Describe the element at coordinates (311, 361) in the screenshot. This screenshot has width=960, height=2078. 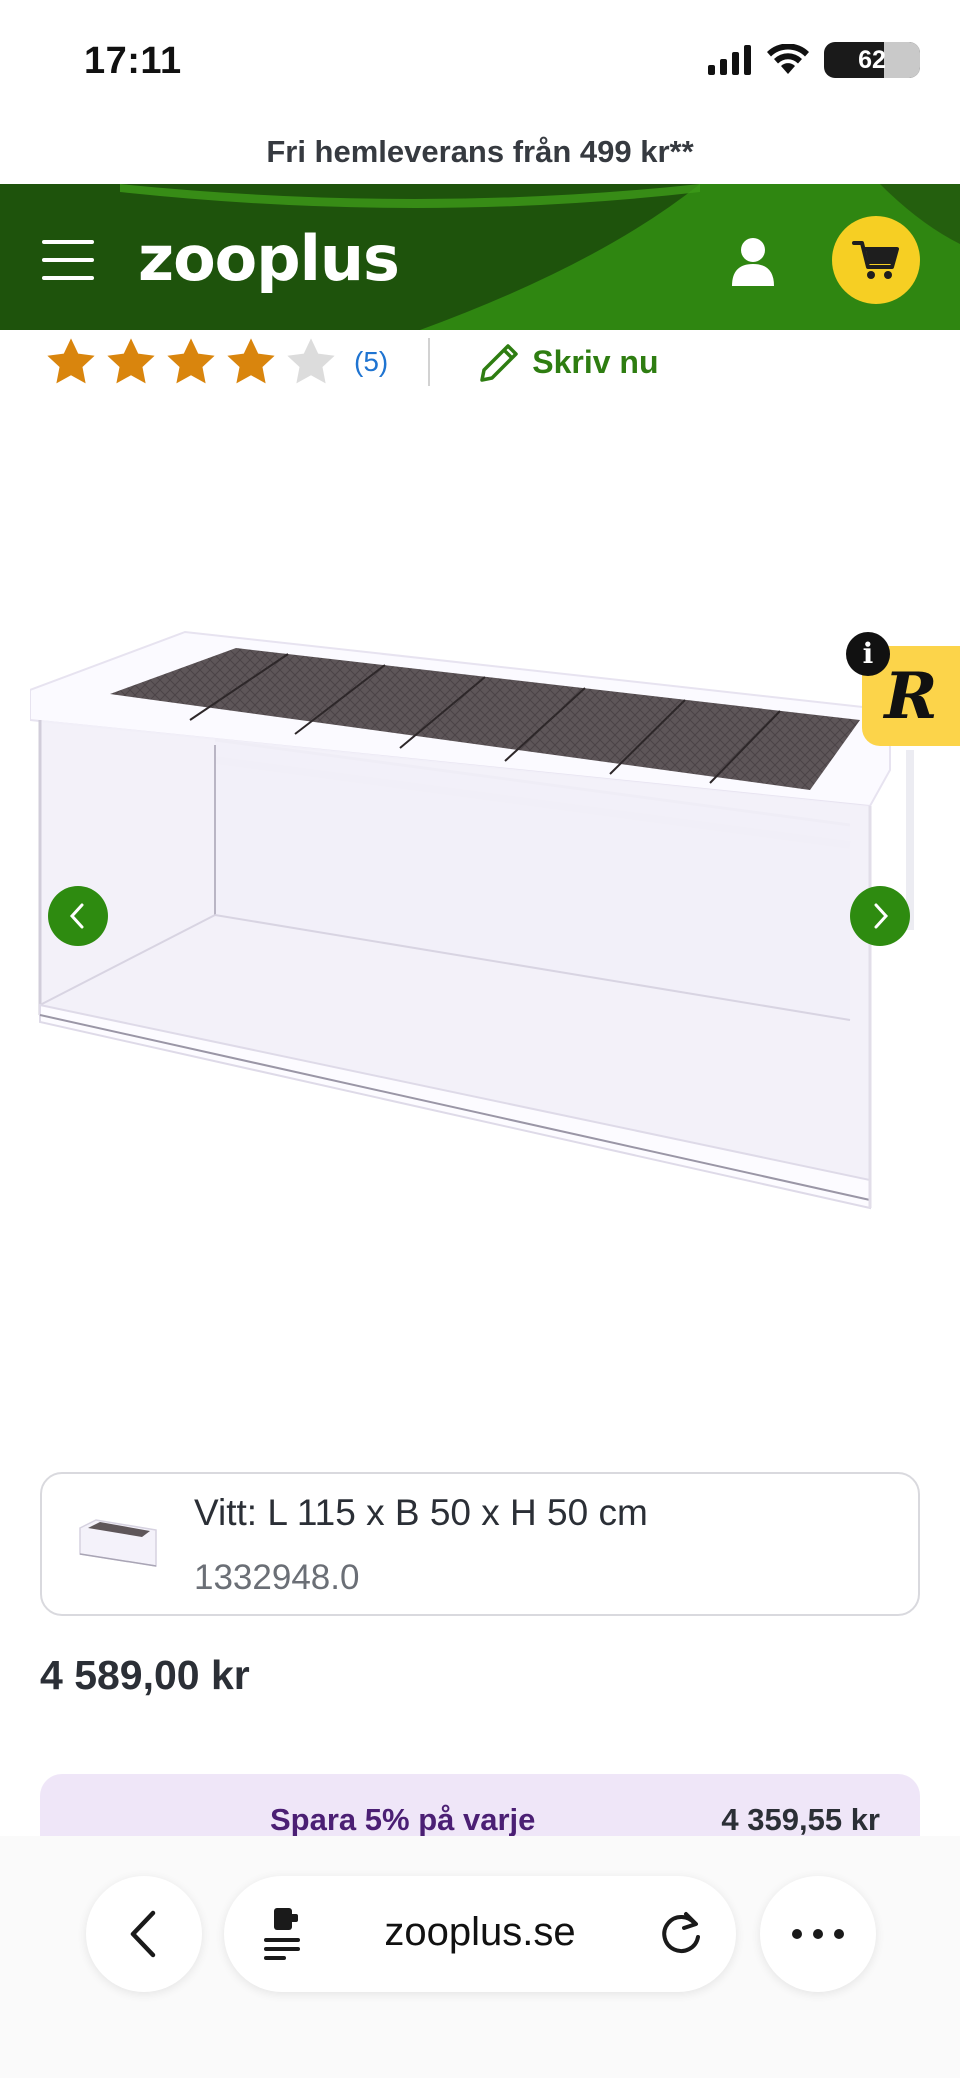
I see `star-icon-empty` at that location.